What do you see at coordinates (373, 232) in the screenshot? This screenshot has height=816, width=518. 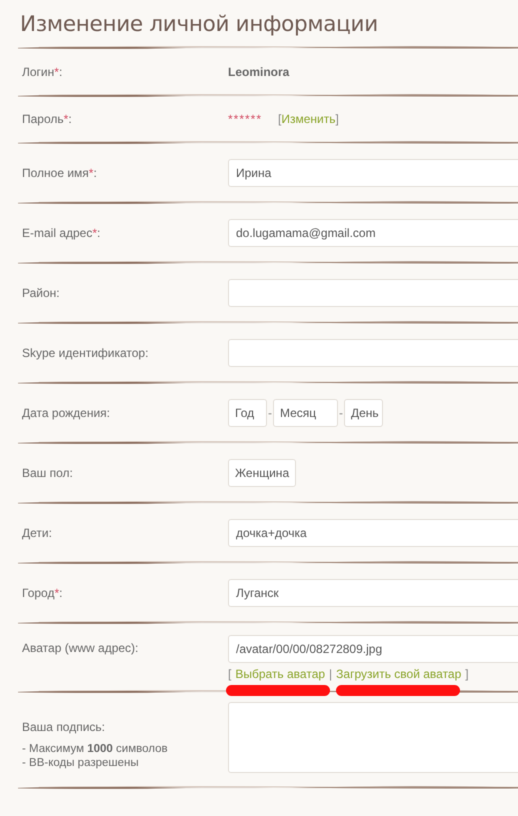 I see `input-field: do.lugamama@gmail.com` at bounding box center [373, 232].